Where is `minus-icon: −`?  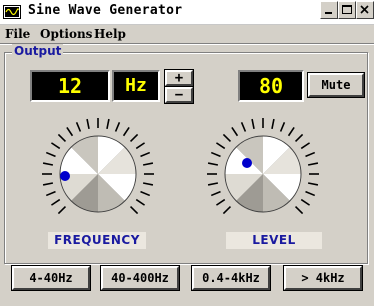 minus-icon: − is located at coordinates (179, 95).